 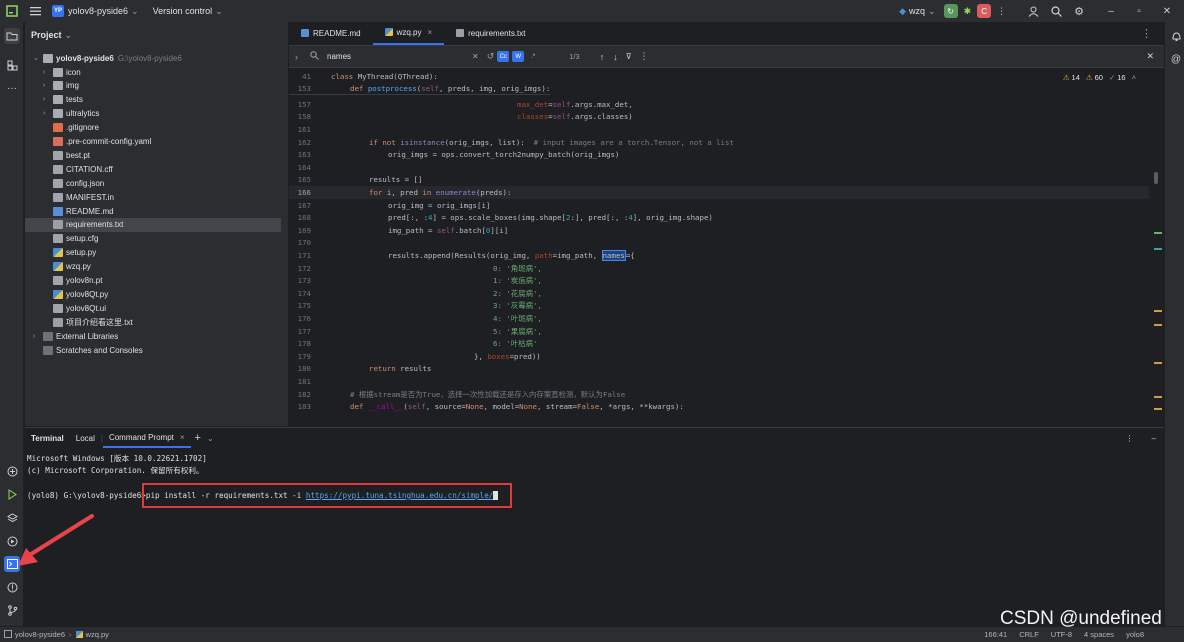 I want to click on debug-icon: ✱, so click(x=968, y=11).